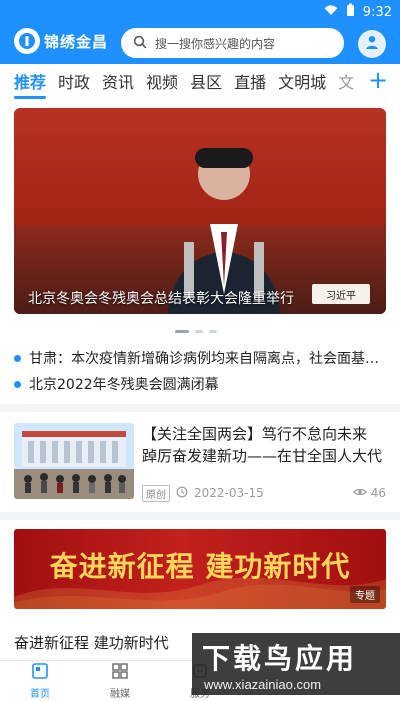 The height and width of the screenshot is (701, 400). What do you see at coordinates (200, 11) in the screenshot?
I see `status-bar: 9:32` at bounding box center [200, 11].